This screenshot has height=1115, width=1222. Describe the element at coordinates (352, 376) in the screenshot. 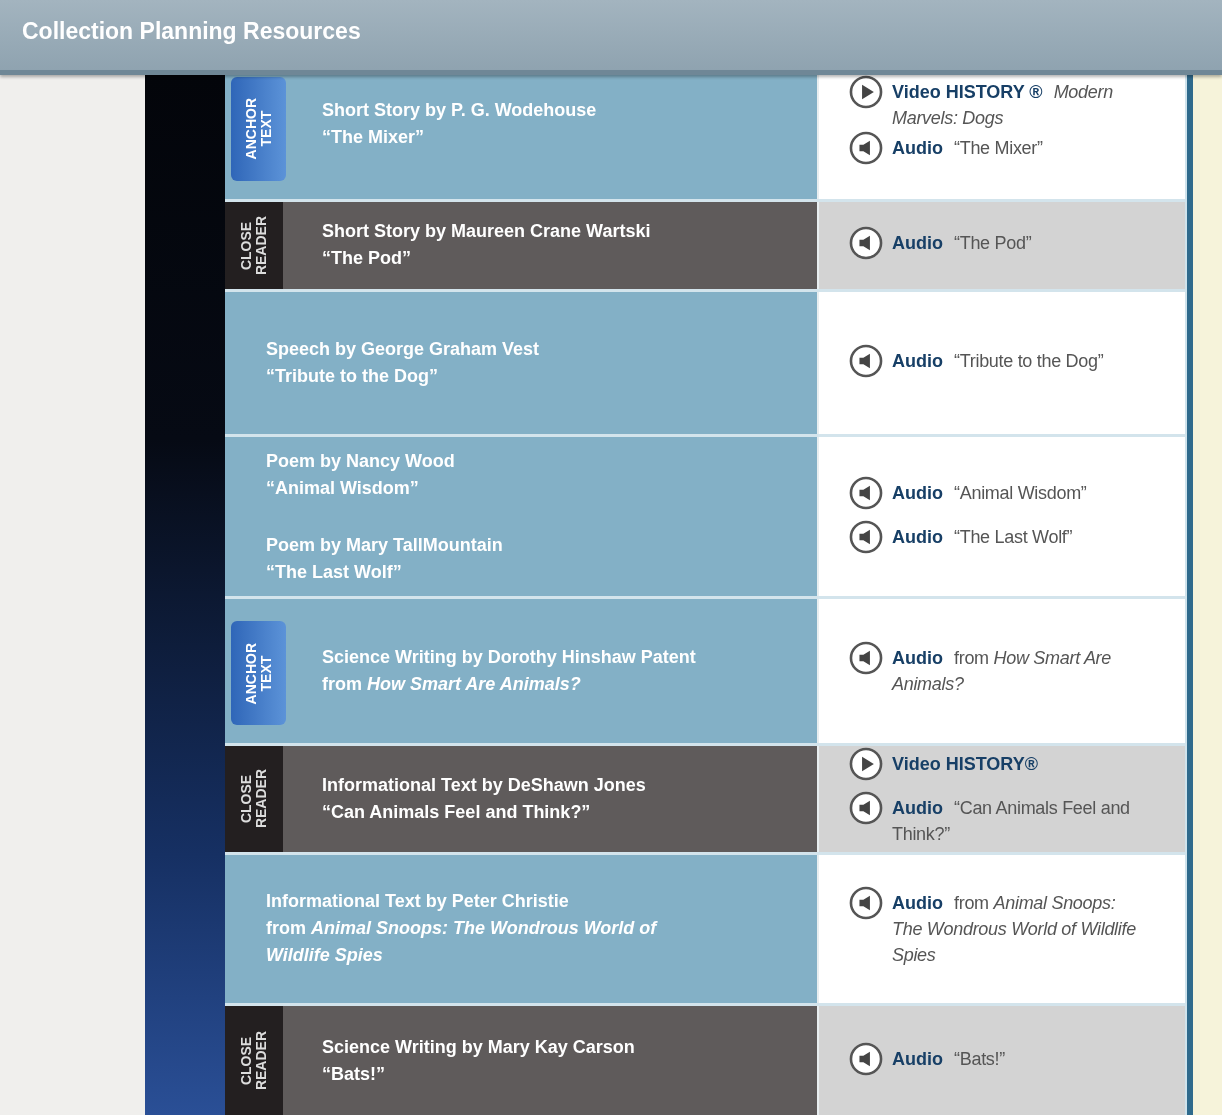

I see `selection-title: “Tribute to the Dog”` at that location.